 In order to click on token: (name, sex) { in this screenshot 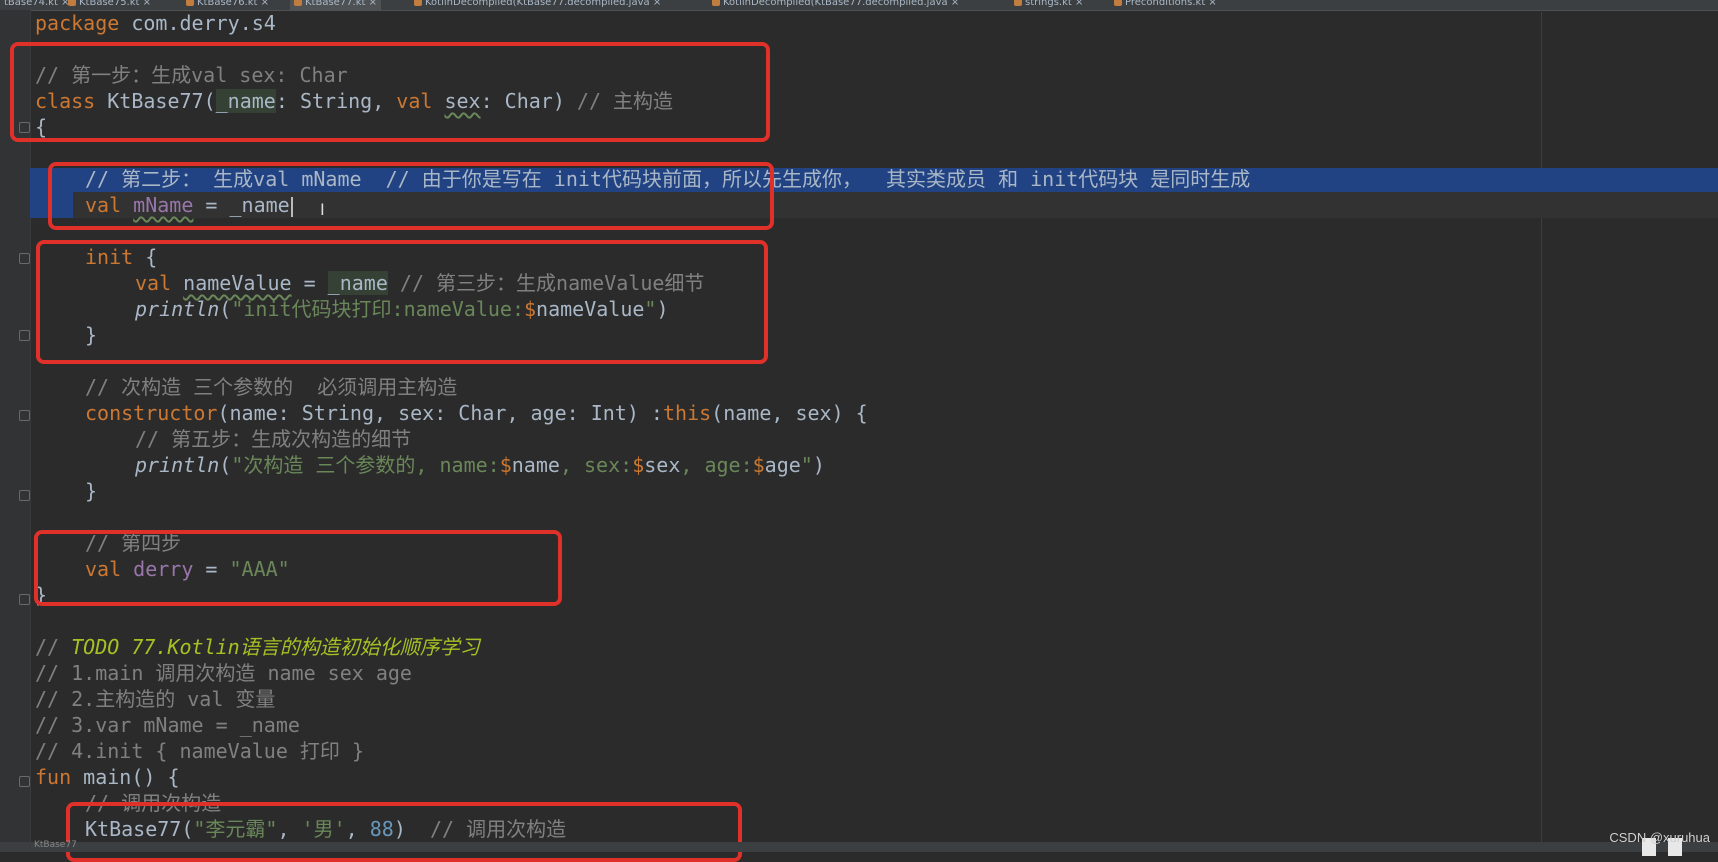, I will do `click(789, 413)`.